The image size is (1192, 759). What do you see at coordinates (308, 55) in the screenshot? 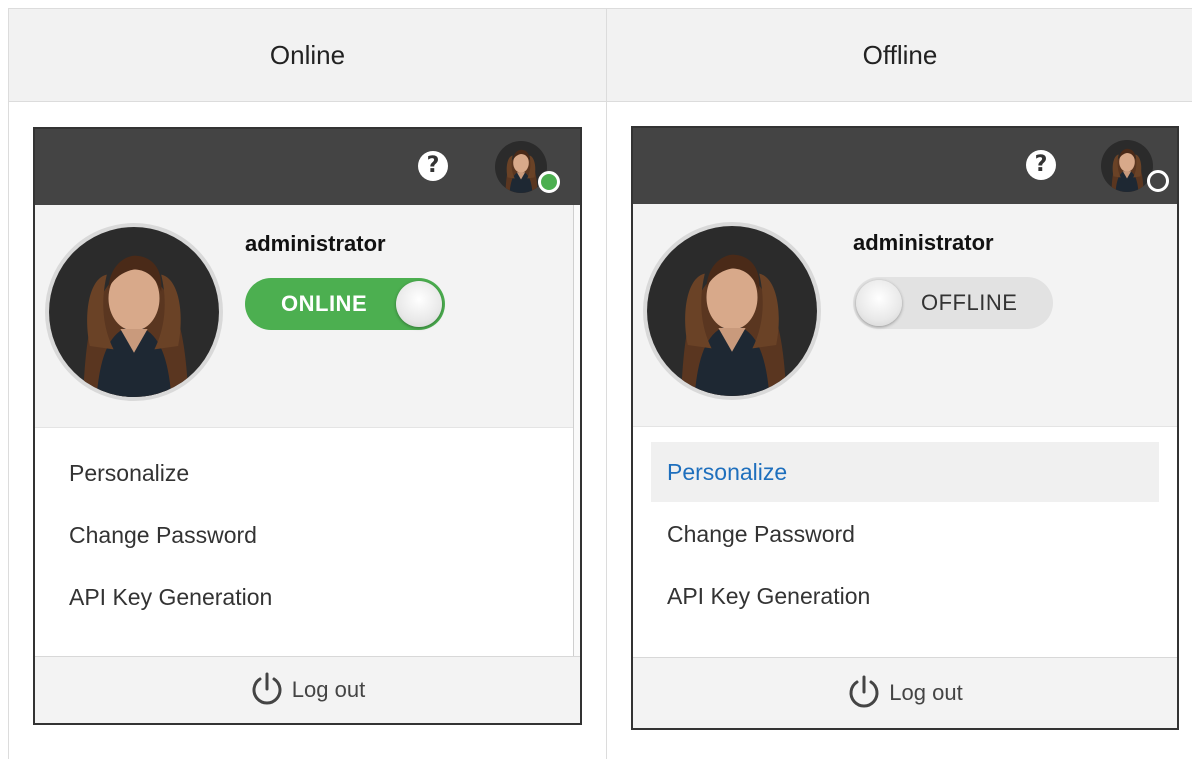
I see `column-header-online: Online` at bounding box center [308, 55].